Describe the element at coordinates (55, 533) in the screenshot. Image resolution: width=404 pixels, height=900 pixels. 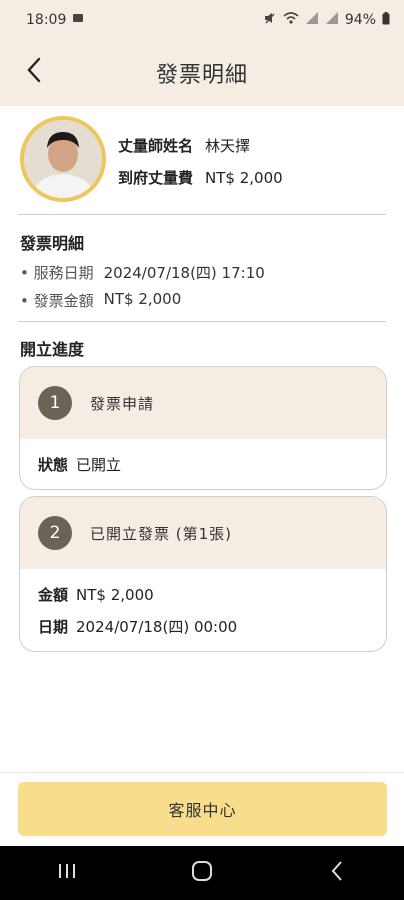
I see `step-number: 2` at that location.